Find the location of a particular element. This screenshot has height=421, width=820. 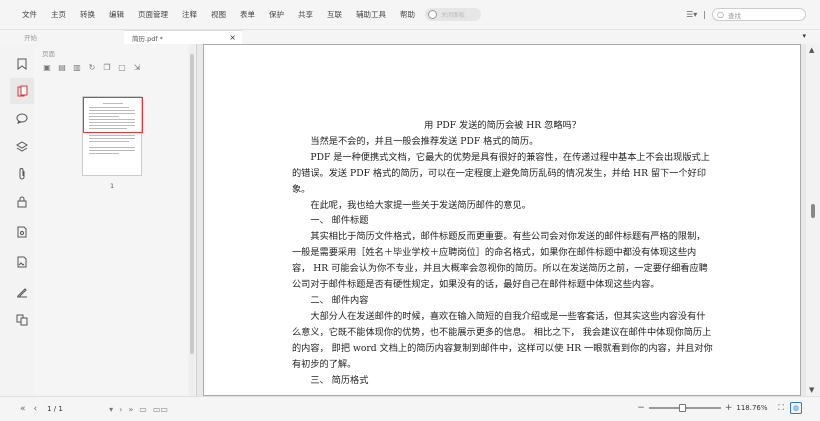

paragraph: 当然是不会的，并且一般会推荐发送 PDF 格式的简历。 is located at coordinates (424, 141).